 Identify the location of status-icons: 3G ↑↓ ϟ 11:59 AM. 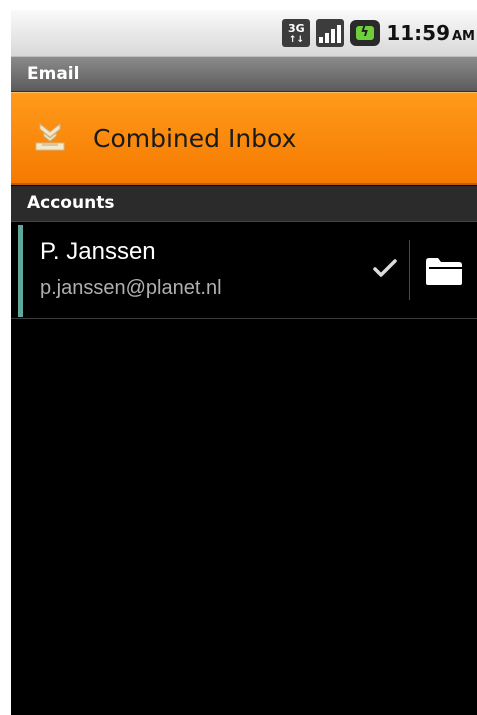
(379, 33).